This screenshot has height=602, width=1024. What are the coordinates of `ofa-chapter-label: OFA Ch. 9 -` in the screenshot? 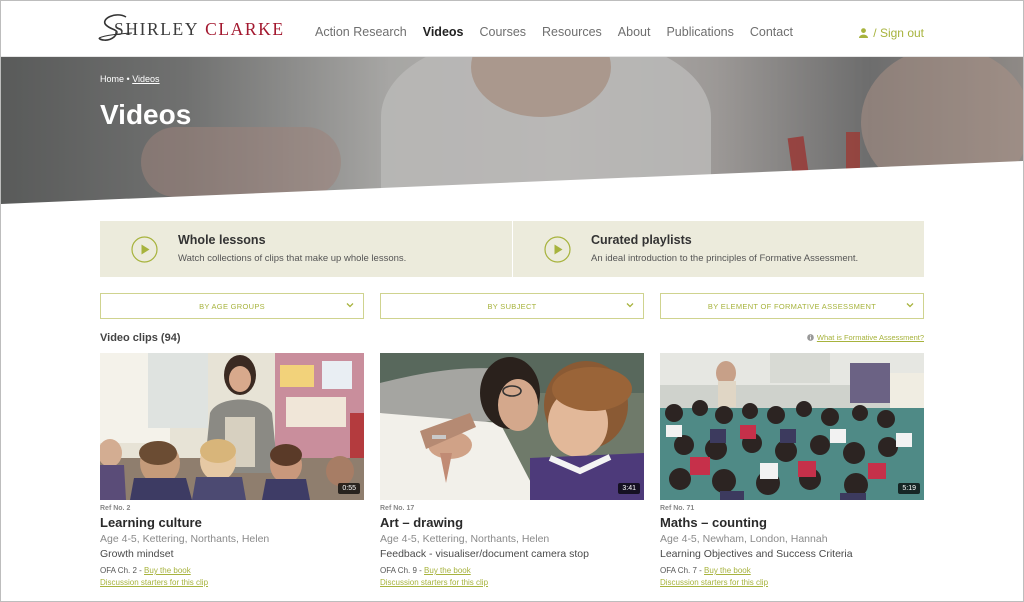 It's located at (401, 570).